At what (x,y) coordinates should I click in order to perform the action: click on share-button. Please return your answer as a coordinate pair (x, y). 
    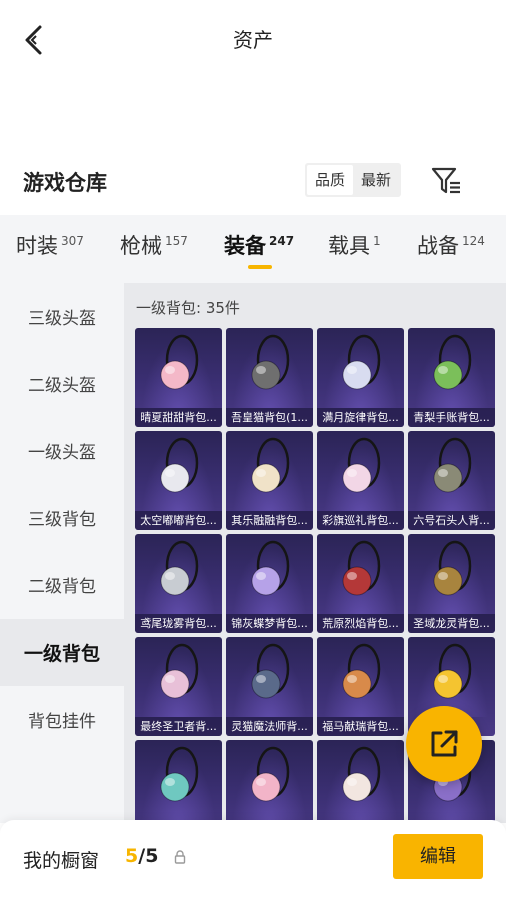
    Looking at the image, I should click on (444, 744).